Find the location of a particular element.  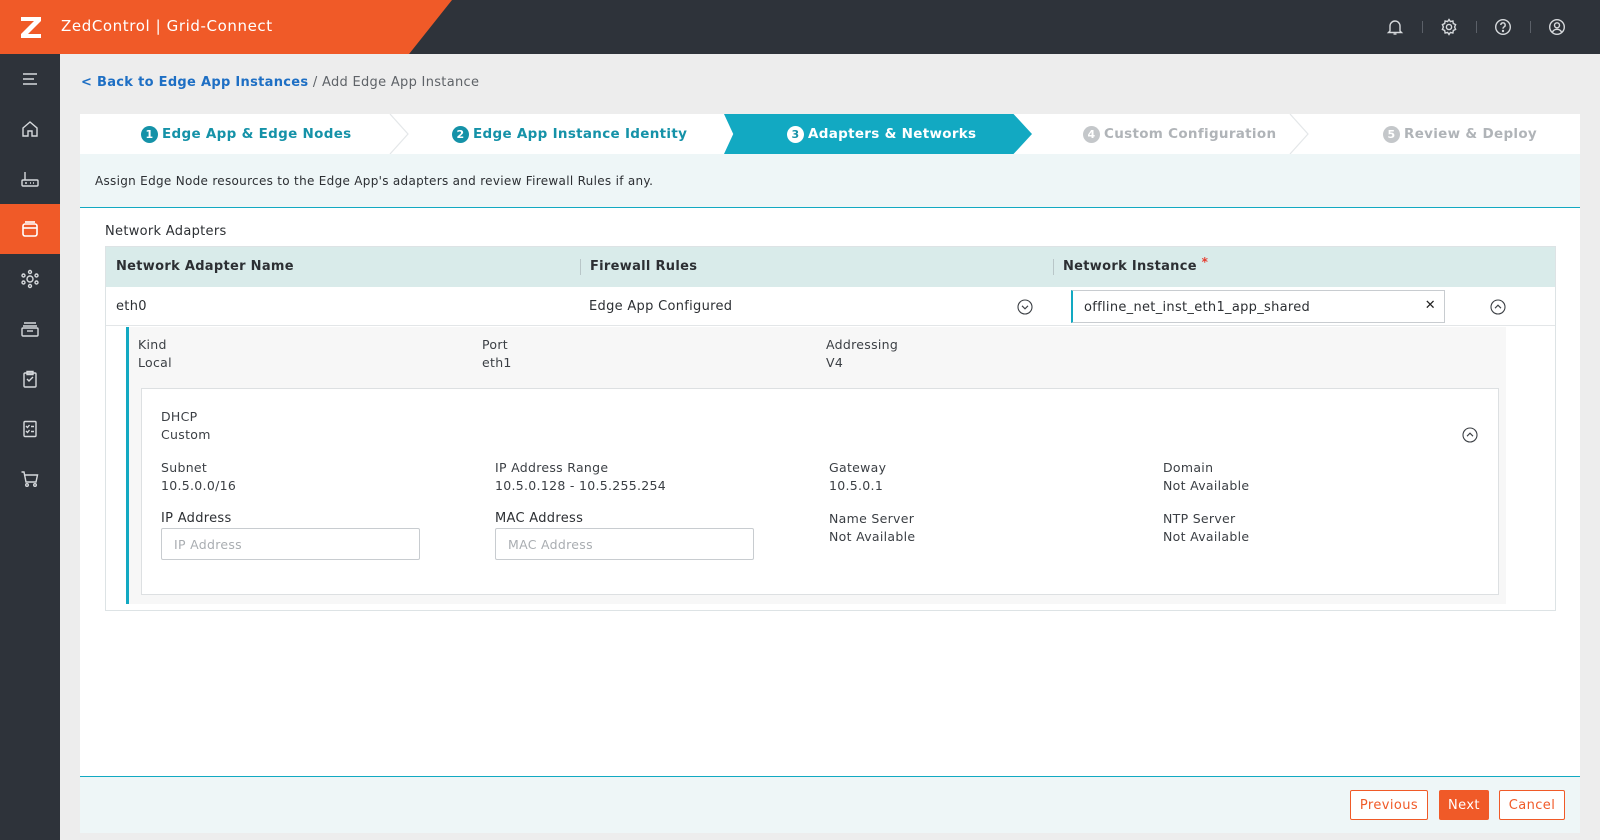

sidebar-menu-toggle is located at coordinates (30, 79).